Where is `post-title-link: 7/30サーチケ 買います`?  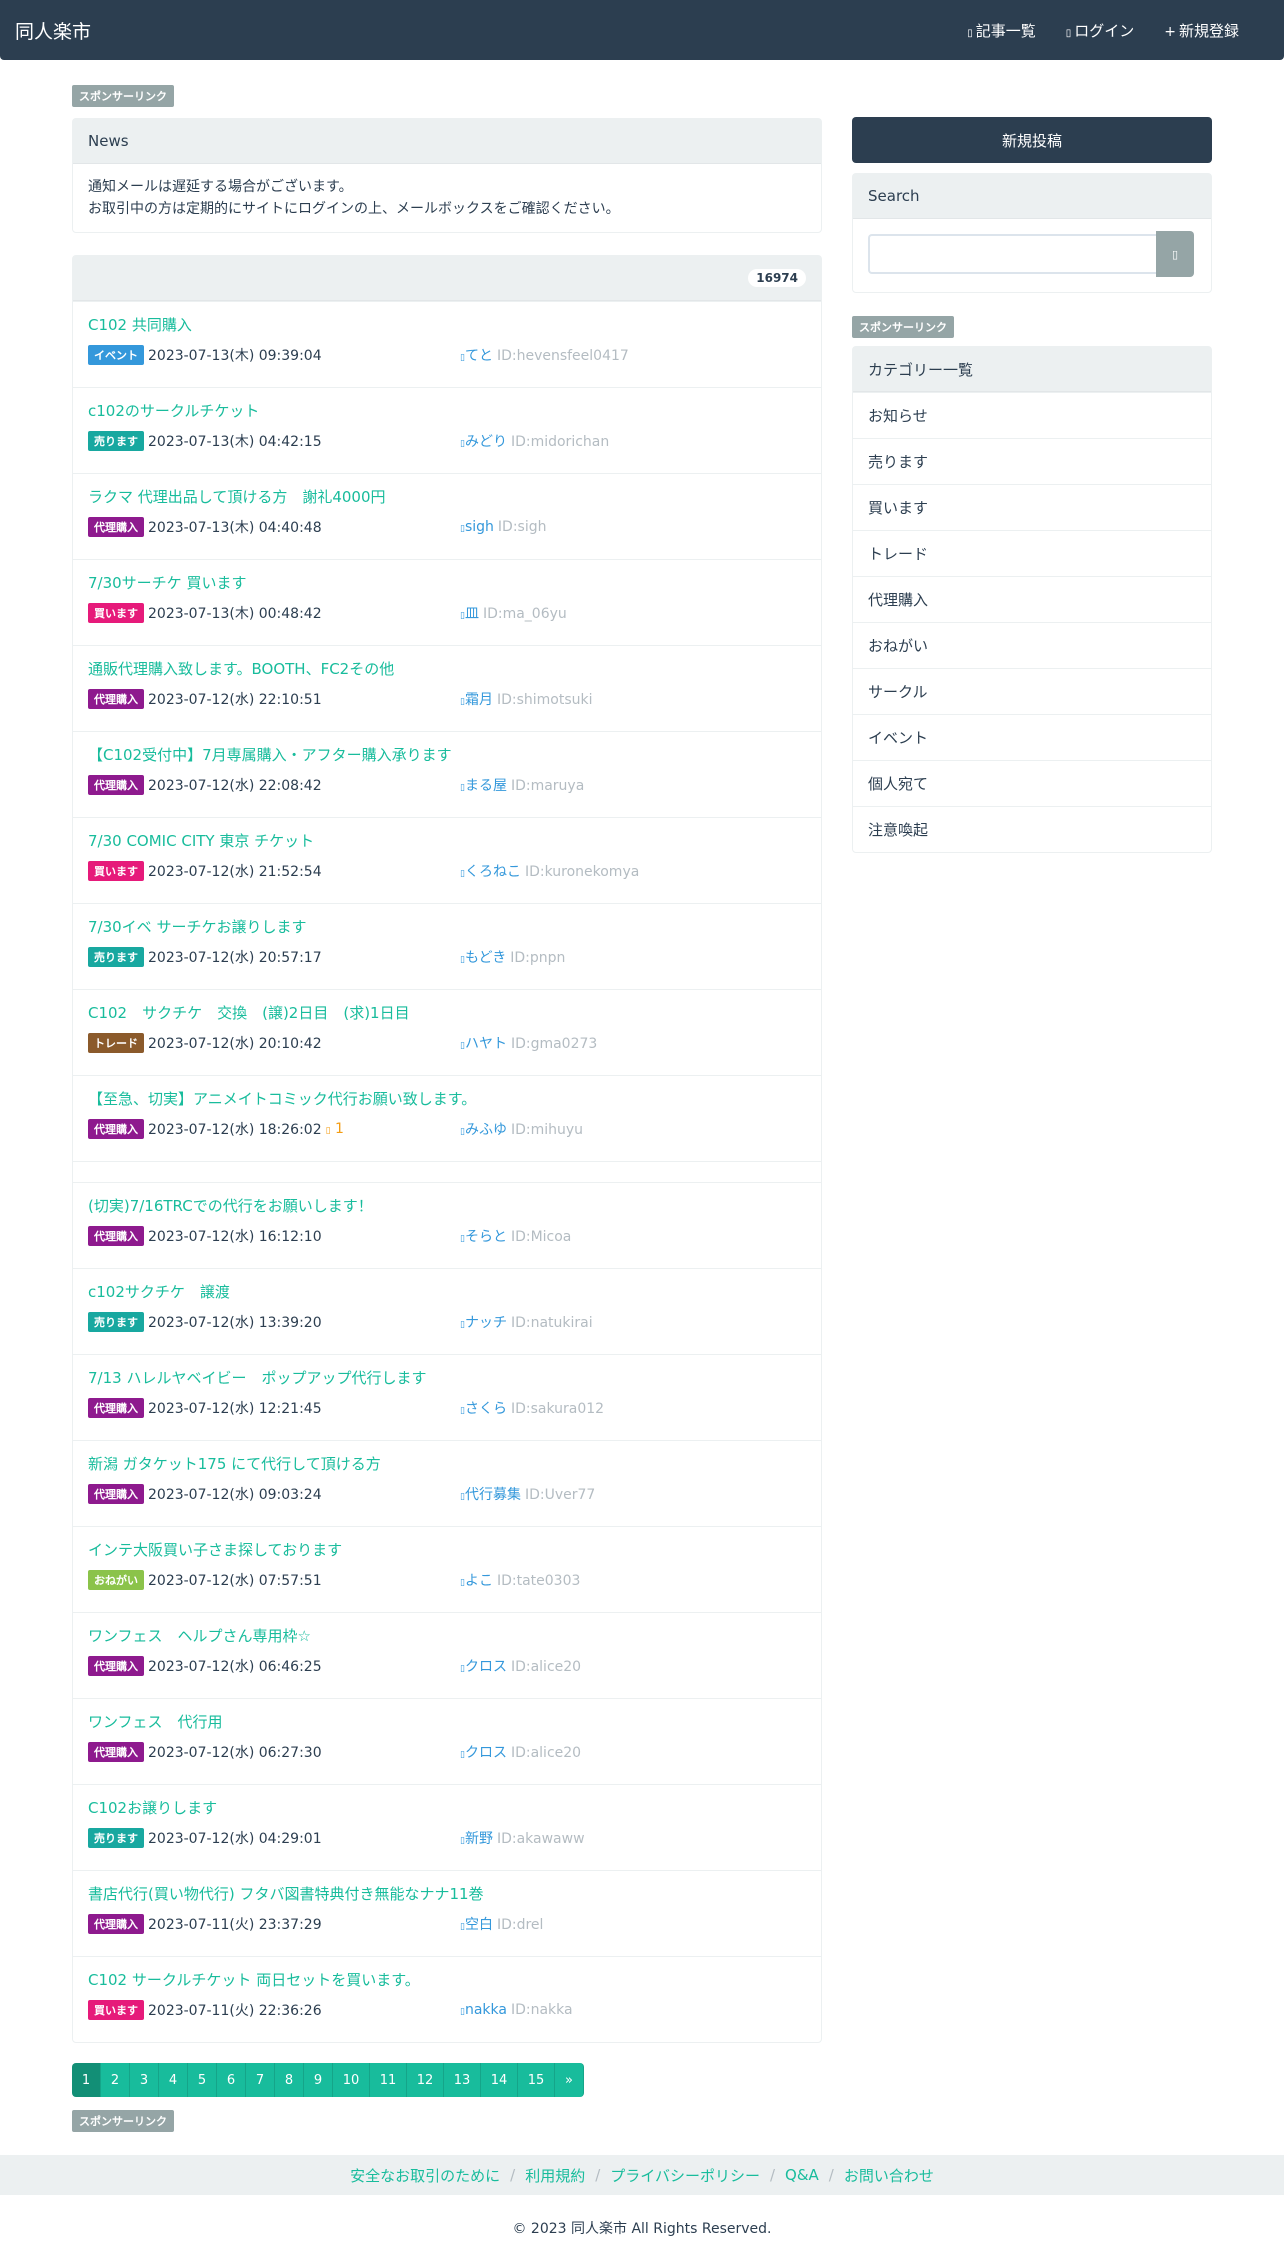 post-title-link: 7/30サーチケ 買います is located at coordinates (447, 582).